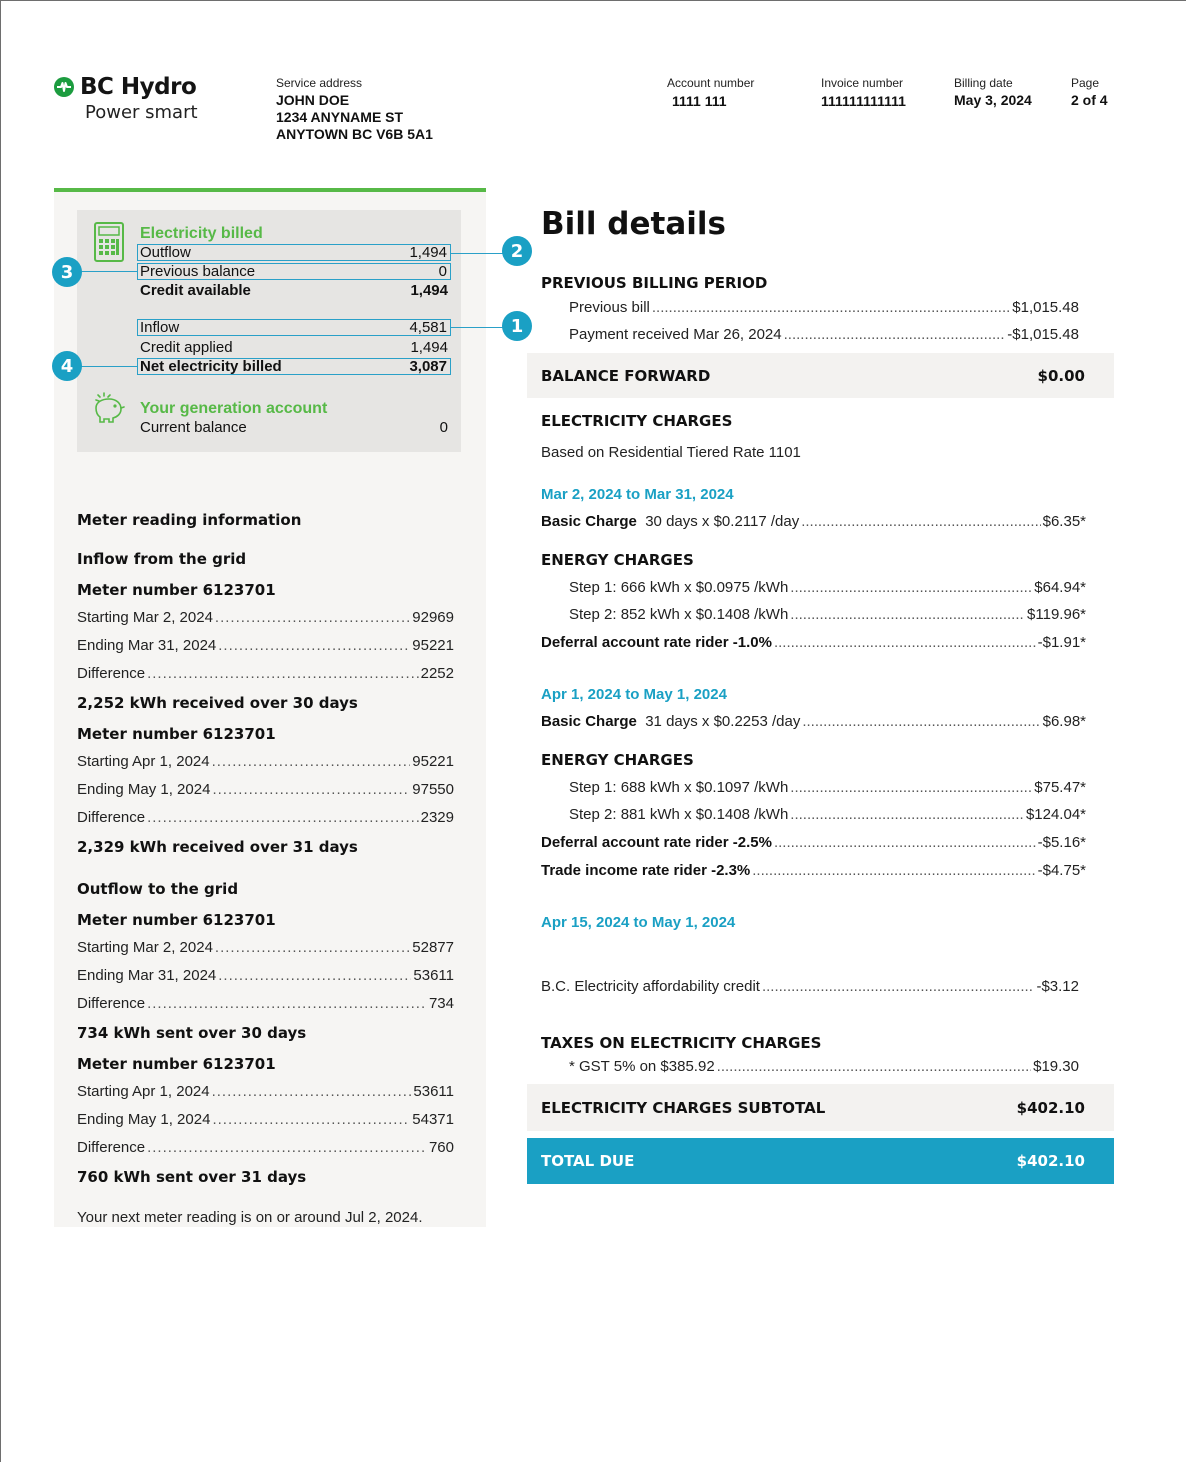 Image resolution: width=1186 pixels, height=1462 pixels. I want to click on line-label: Step 2: 881 kWh x $0.1408 /kWh, so click(679, 814).